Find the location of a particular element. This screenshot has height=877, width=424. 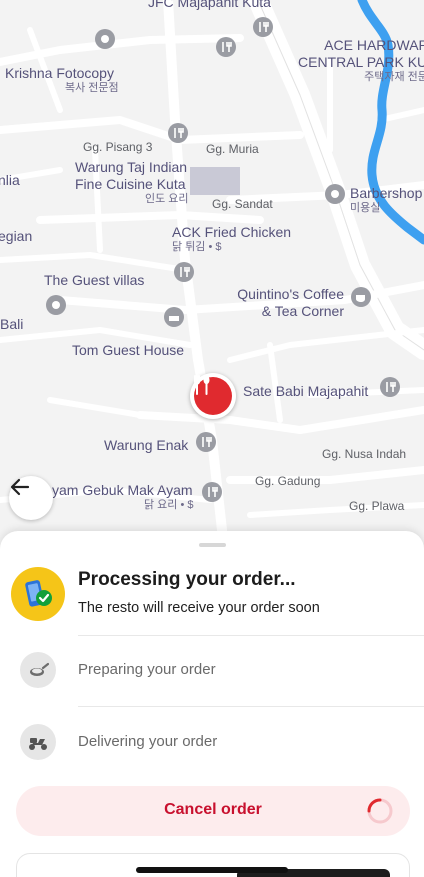

map-label-warung-taj-line1: Warung Taj Indian is located at coordinates (131, 167).